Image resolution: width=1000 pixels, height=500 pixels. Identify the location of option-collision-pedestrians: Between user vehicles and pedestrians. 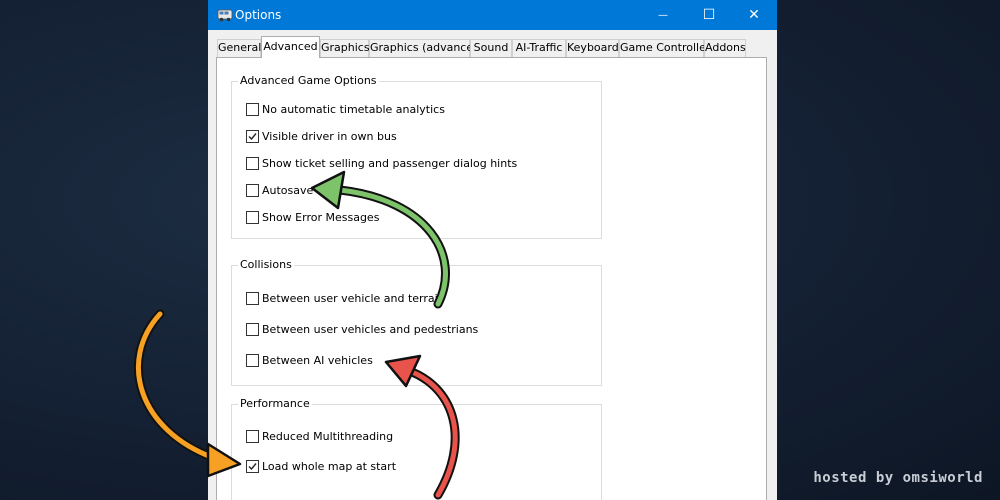
(362, 329).